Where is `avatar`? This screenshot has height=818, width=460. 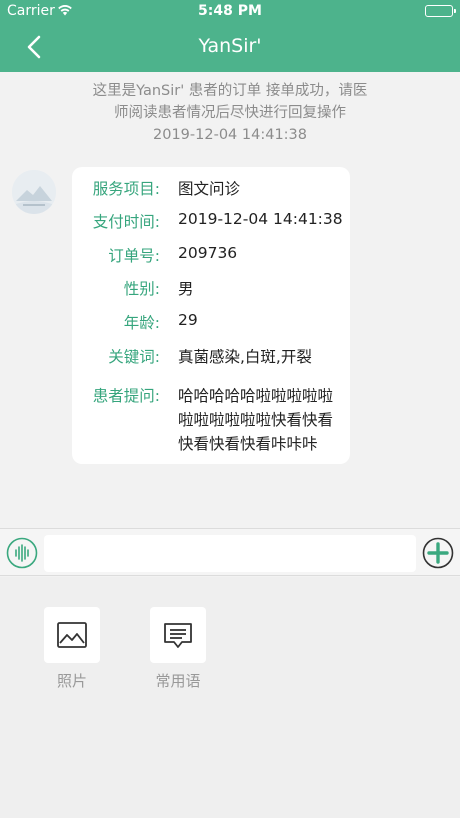
avatar is located at coordinates (34, 192).